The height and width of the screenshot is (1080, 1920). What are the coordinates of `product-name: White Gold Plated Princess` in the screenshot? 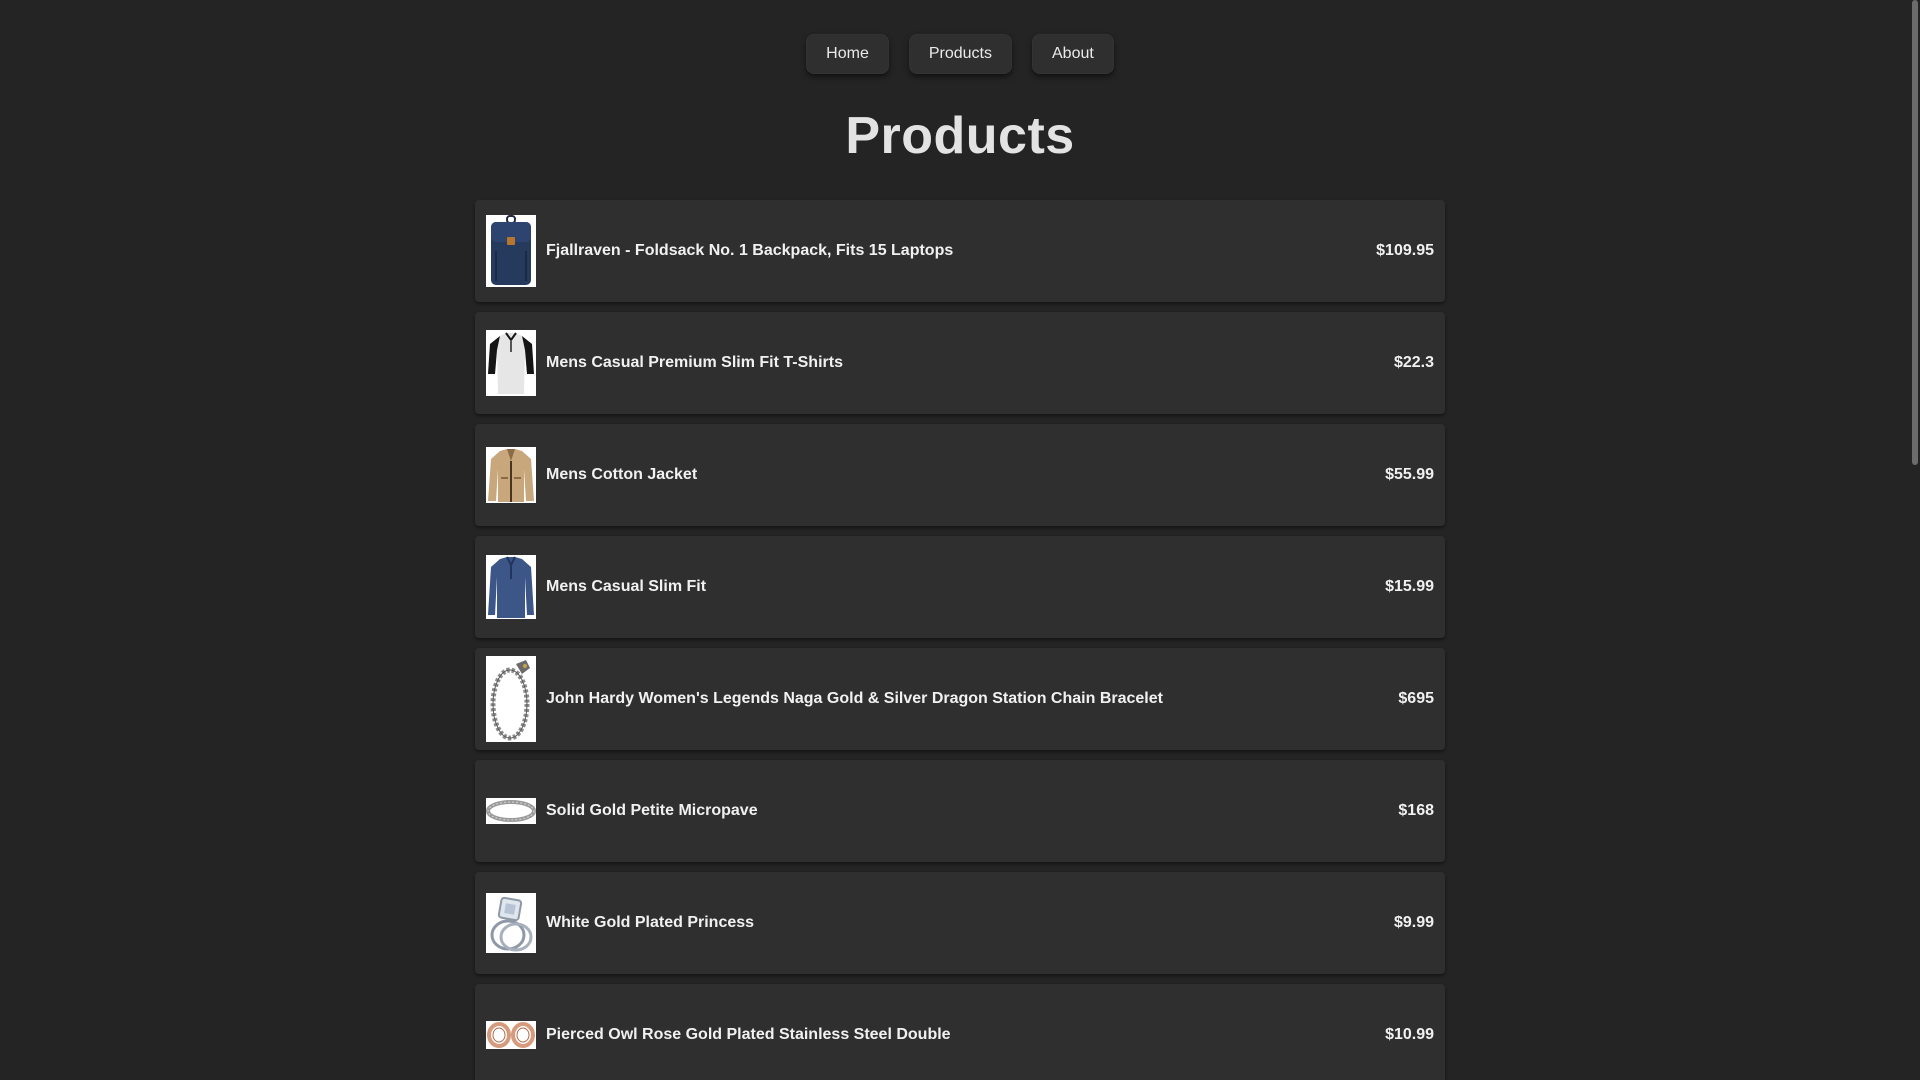 It's located at (650, 922).